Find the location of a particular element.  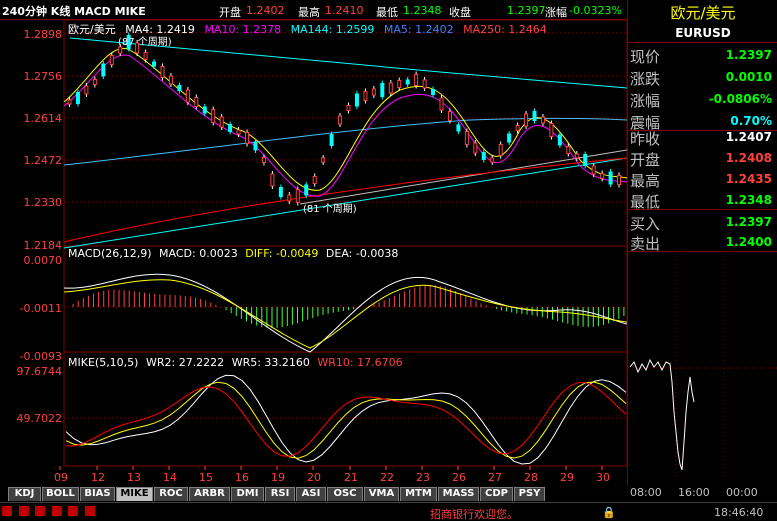

toolbar-icons is located at coordinates (50, 512).